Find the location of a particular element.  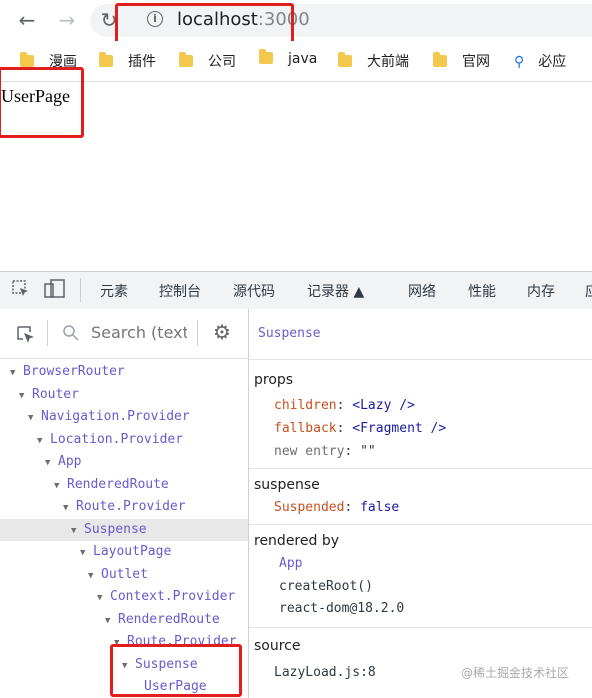

source-file-link: LazyLoad.js:8 is located at coordinates (325, 672).